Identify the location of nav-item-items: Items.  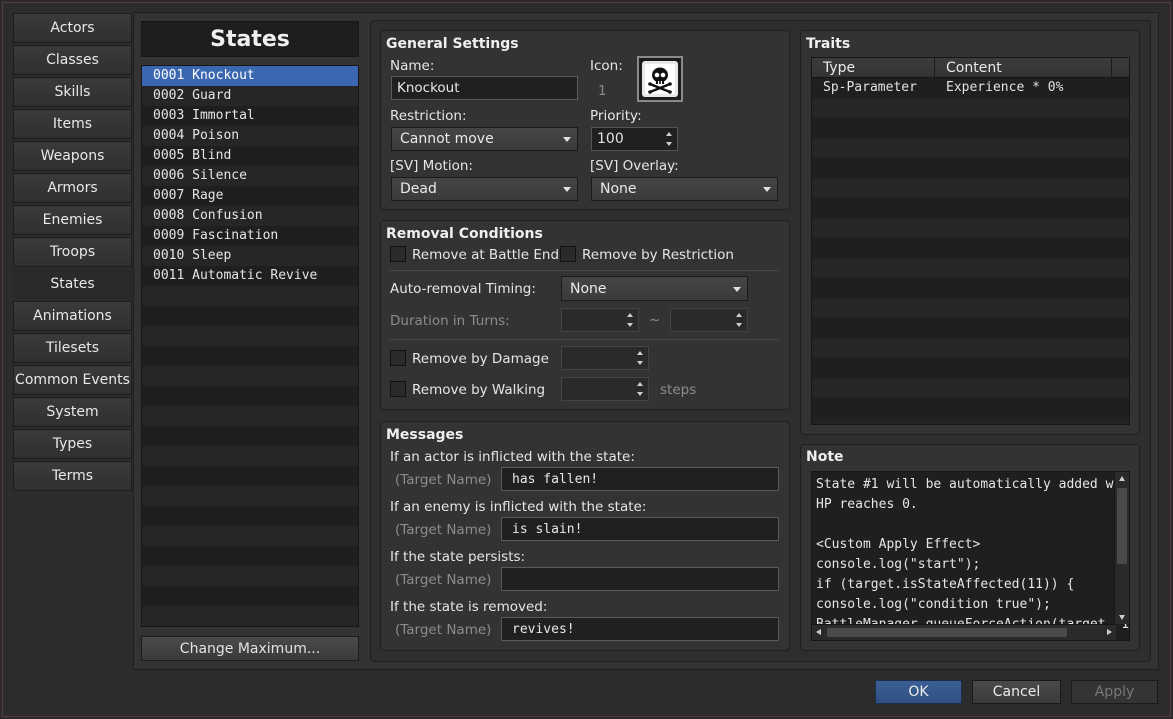
(72, 124).